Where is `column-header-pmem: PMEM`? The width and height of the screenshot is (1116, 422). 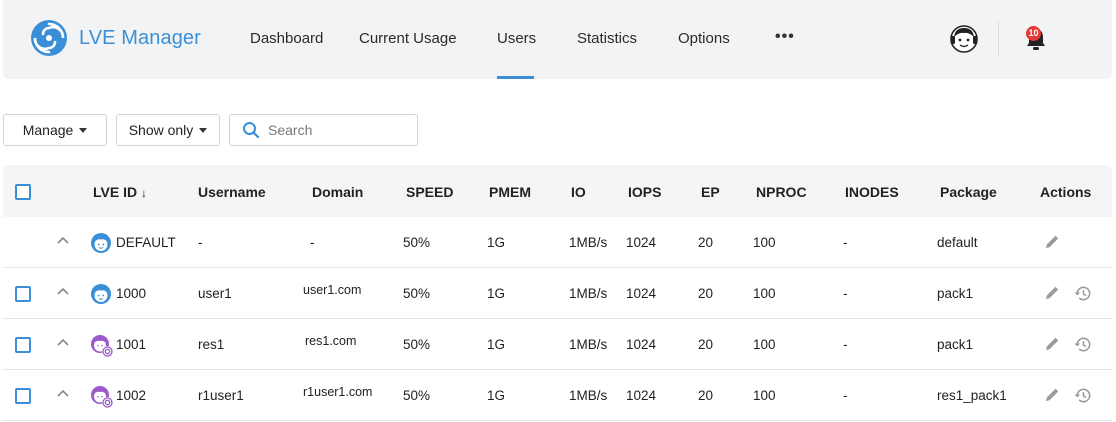
column-header-pmem: PMEM is located at coordinates (510, 192).